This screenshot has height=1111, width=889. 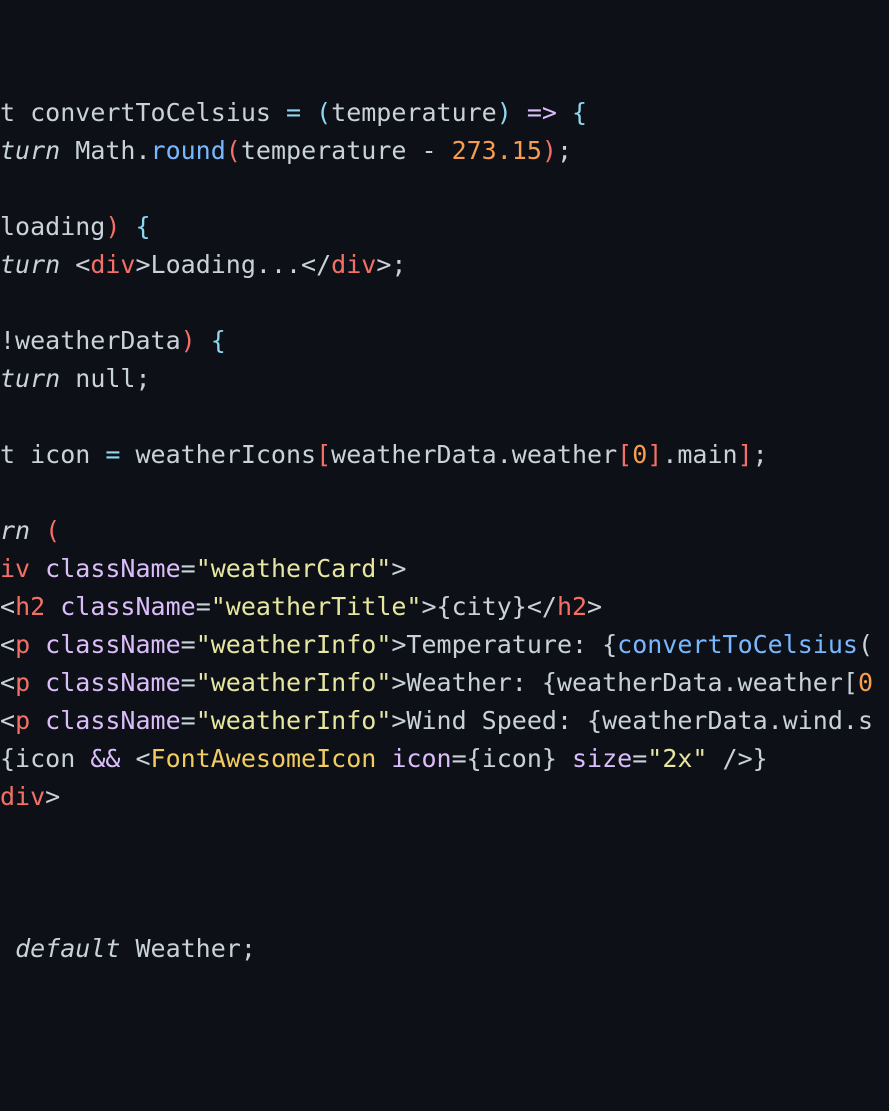 I want to click on code-token: loading, so click(x=53, y=226).